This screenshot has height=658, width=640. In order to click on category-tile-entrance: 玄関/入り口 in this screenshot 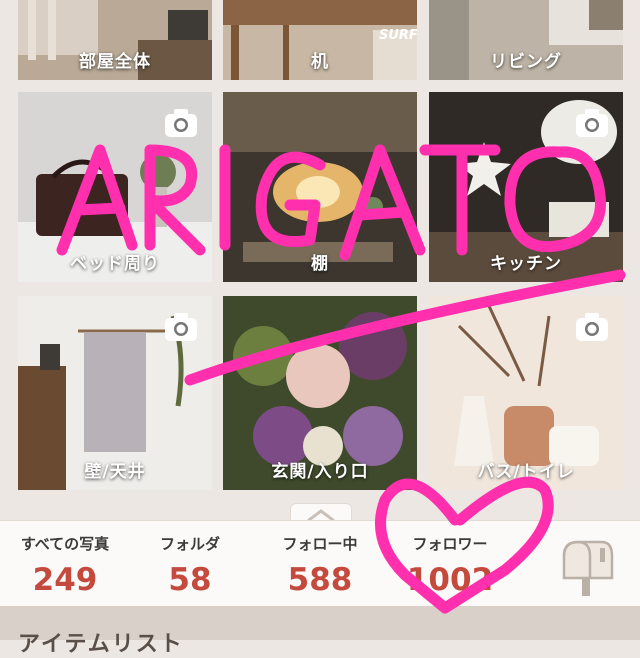, I will do `click(320, 393)`.